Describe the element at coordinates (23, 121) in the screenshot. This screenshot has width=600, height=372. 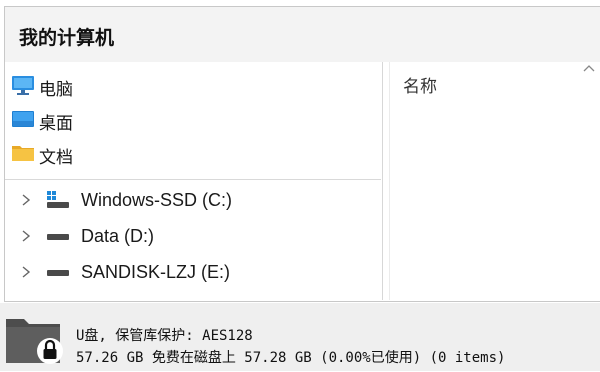
I see `desktop-icon` at that location.